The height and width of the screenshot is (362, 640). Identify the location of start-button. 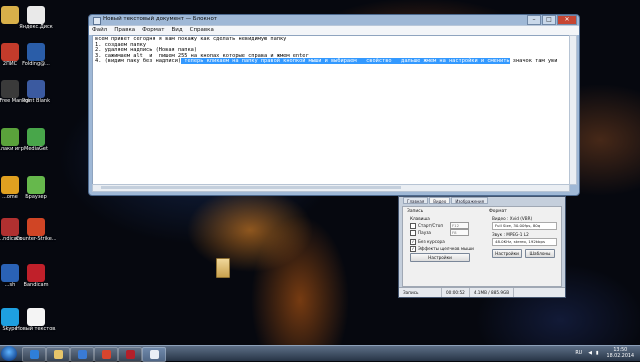
(9, 353).